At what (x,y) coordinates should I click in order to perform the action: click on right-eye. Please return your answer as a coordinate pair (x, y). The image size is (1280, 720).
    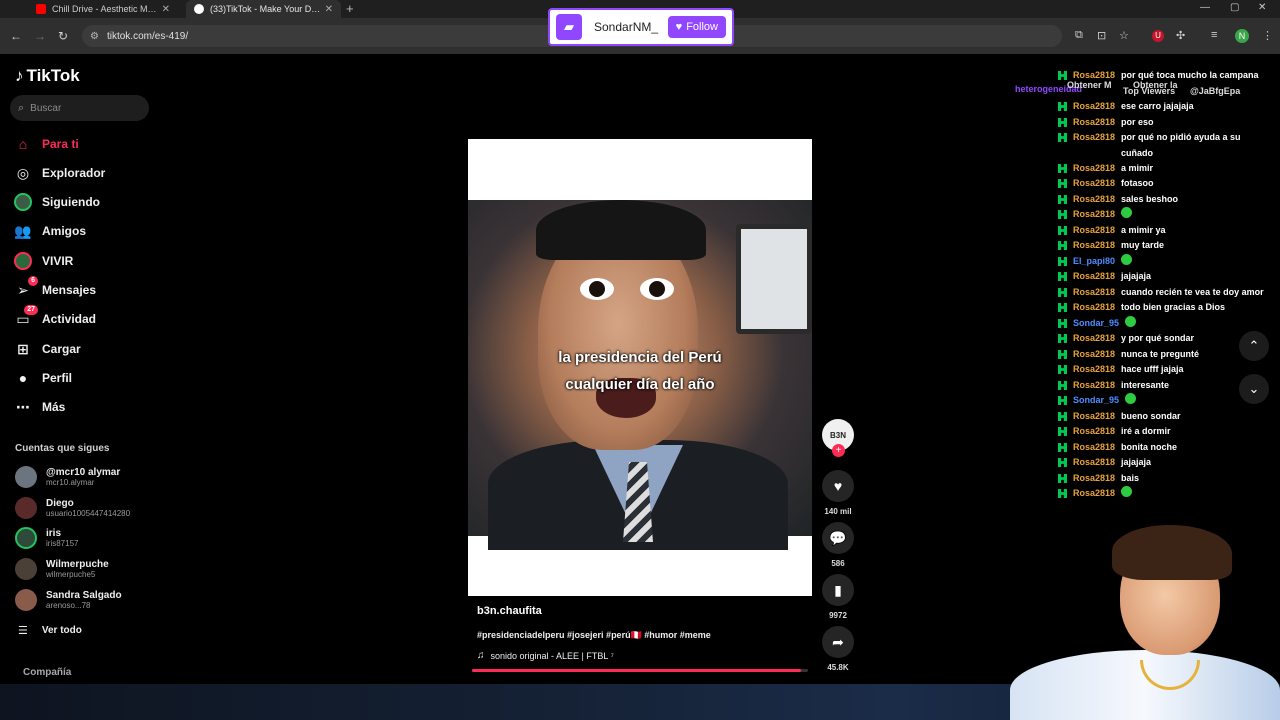
    Looking at the image, I should click on (657, 289).